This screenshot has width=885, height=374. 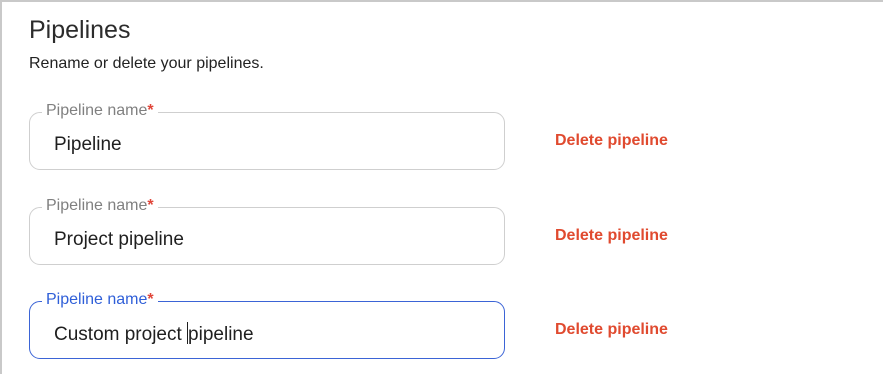 What do you see at coordinates (267, 230) in the screenshot?
I see `pipeline-name-field: Pipeline name* Project pipeline` at bounding box center [267, 230].